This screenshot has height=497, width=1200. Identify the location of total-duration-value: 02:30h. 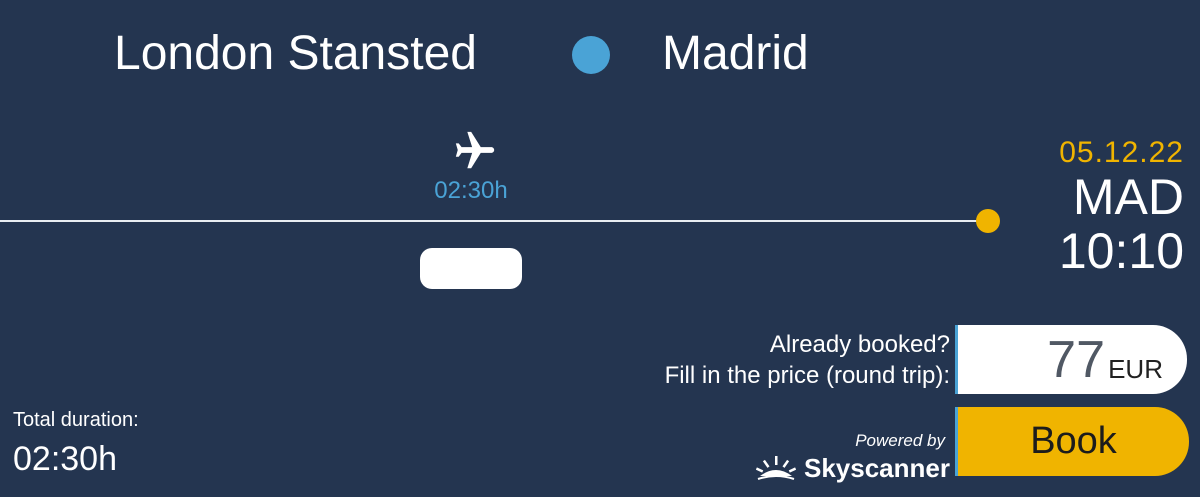
(65, 459).